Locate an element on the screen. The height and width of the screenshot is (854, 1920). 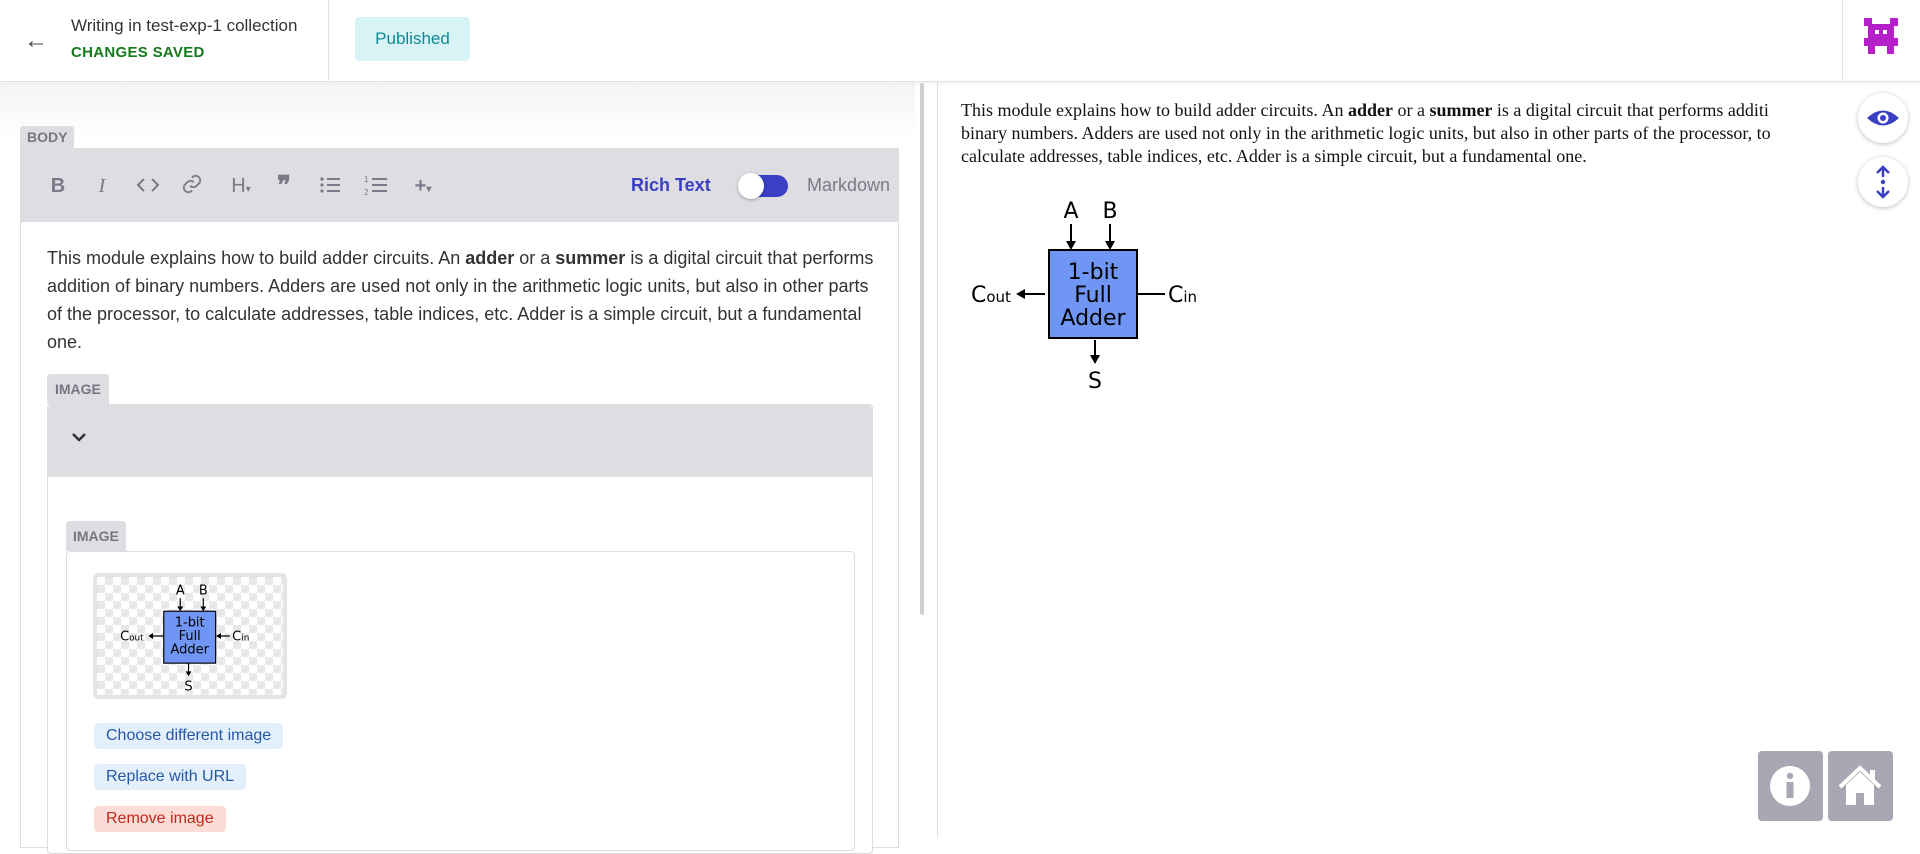
full-adder-diagram: A B 1-bit Full Adder Cout Cin S is located at coordinates (1084, 296).